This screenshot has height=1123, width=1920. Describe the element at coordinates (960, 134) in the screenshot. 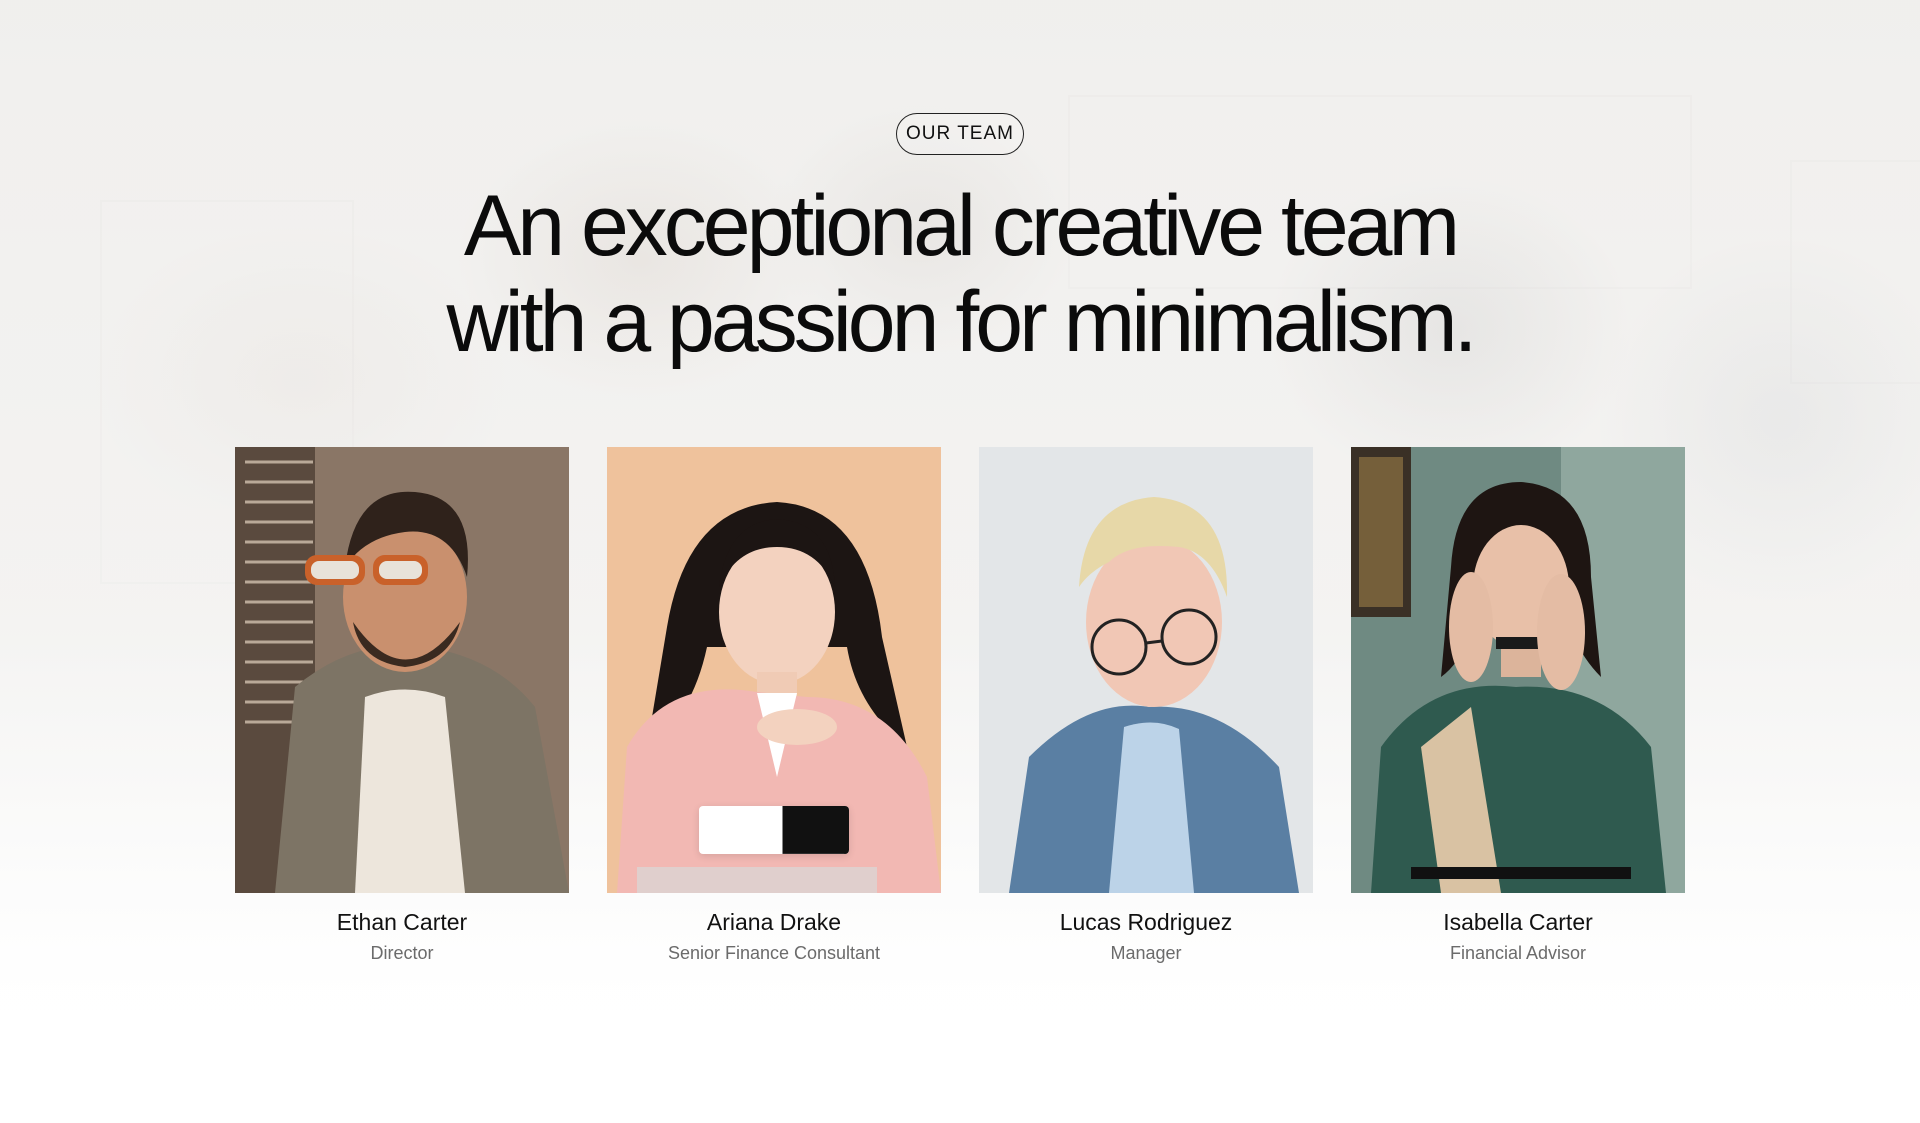

I see `section-label-badge: OUR TEAM` at that location.